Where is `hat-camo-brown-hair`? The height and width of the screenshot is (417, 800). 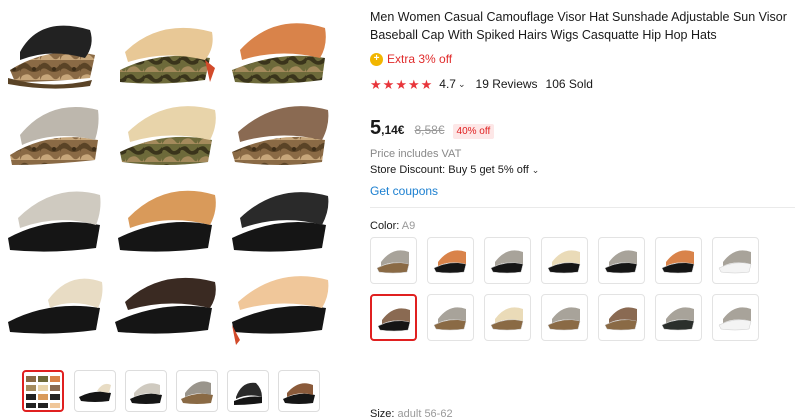 hat-camo-brown-hair is located at coordinates (280, 135).